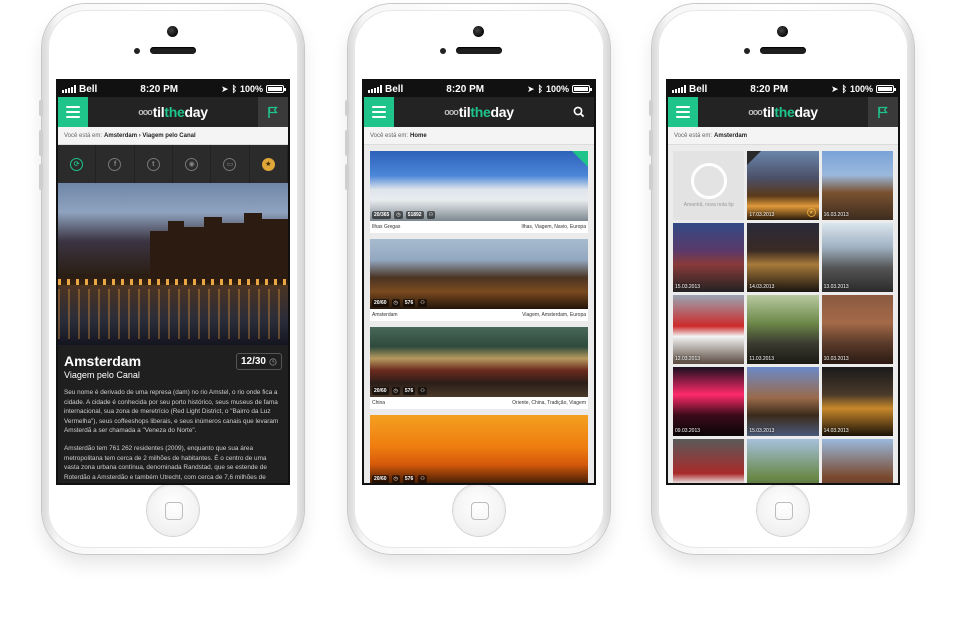  I want to click on breadcrumb-path: Amsterdam, so click(730, 136).